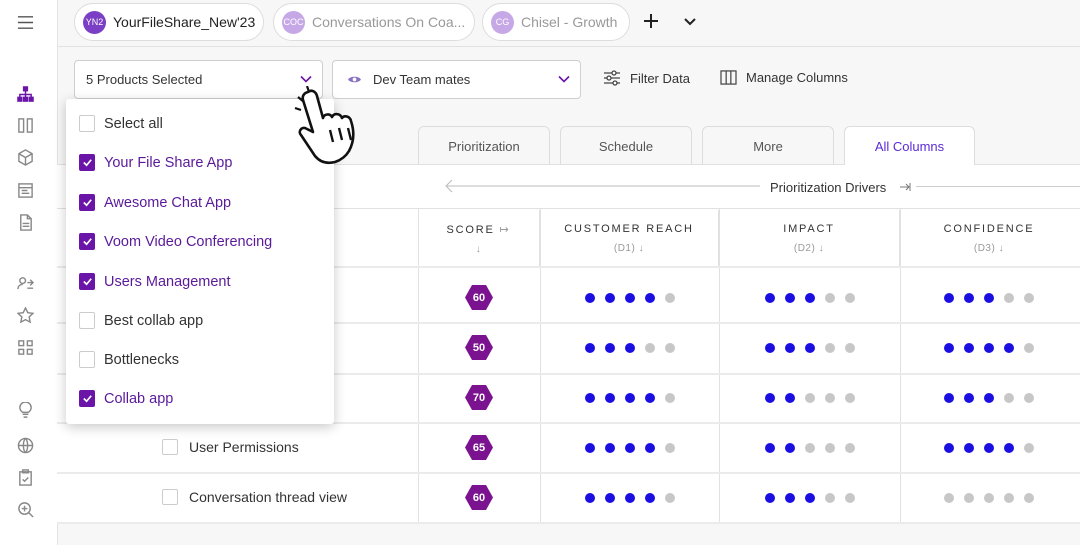 The width and height of the screenshot is (1080, 545). Describe the element at coordinates (25, 22) in the screenshot. I see `menu-icon` at that location.